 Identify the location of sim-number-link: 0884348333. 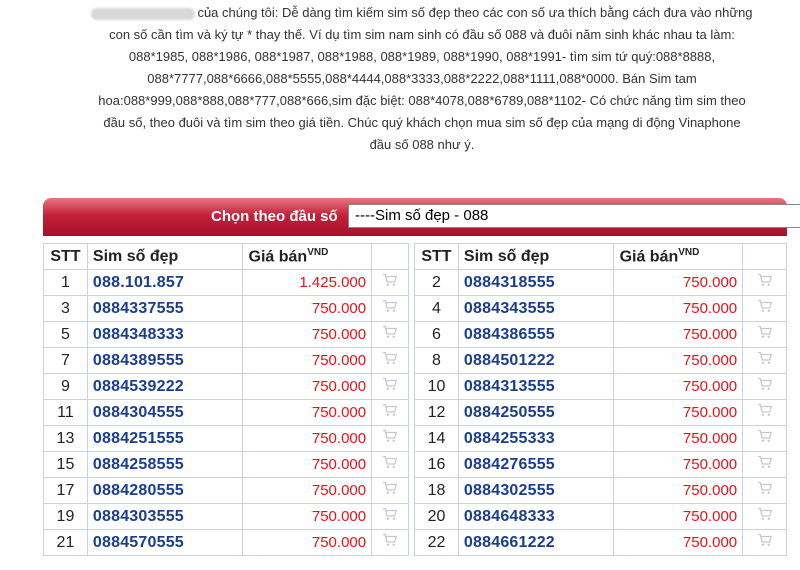
(164, 334).